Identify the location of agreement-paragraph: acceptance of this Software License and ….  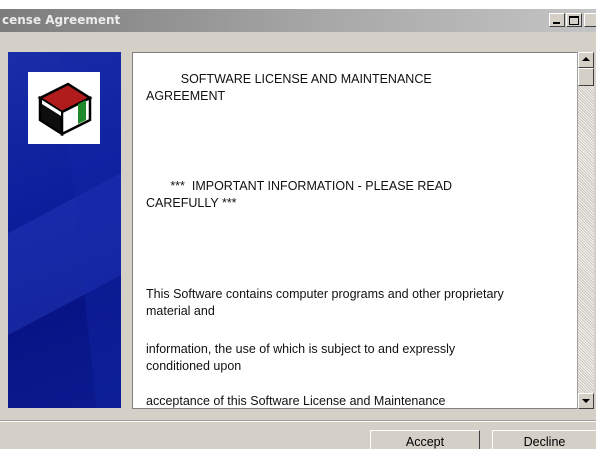
(296, 401).